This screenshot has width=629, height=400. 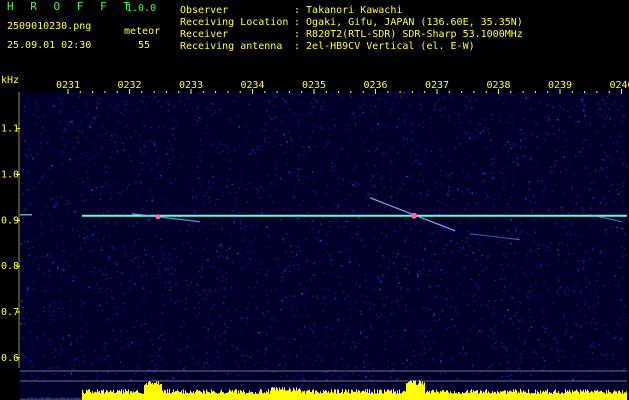 I want to click on time-tick-label: 0236, so click(x=375, y=85).